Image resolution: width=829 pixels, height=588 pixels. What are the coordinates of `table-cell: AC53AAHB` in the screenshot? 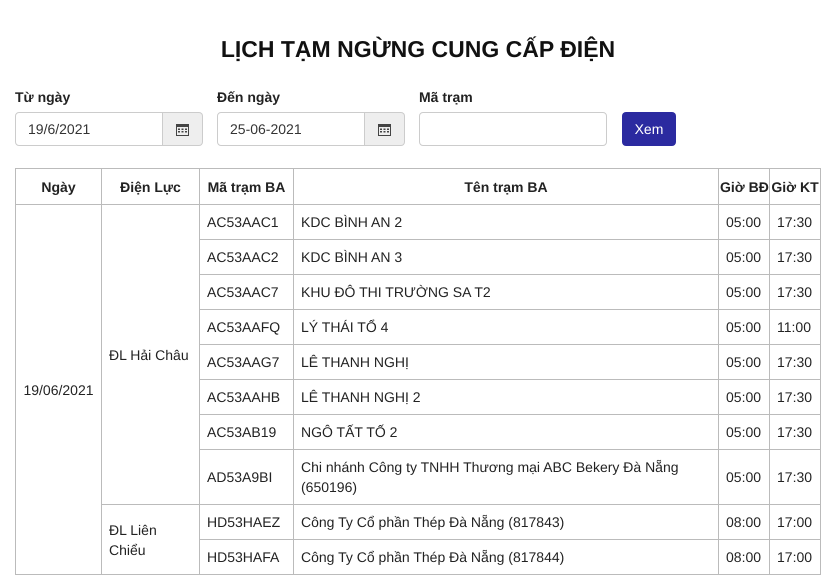 It's located at (247, 397).